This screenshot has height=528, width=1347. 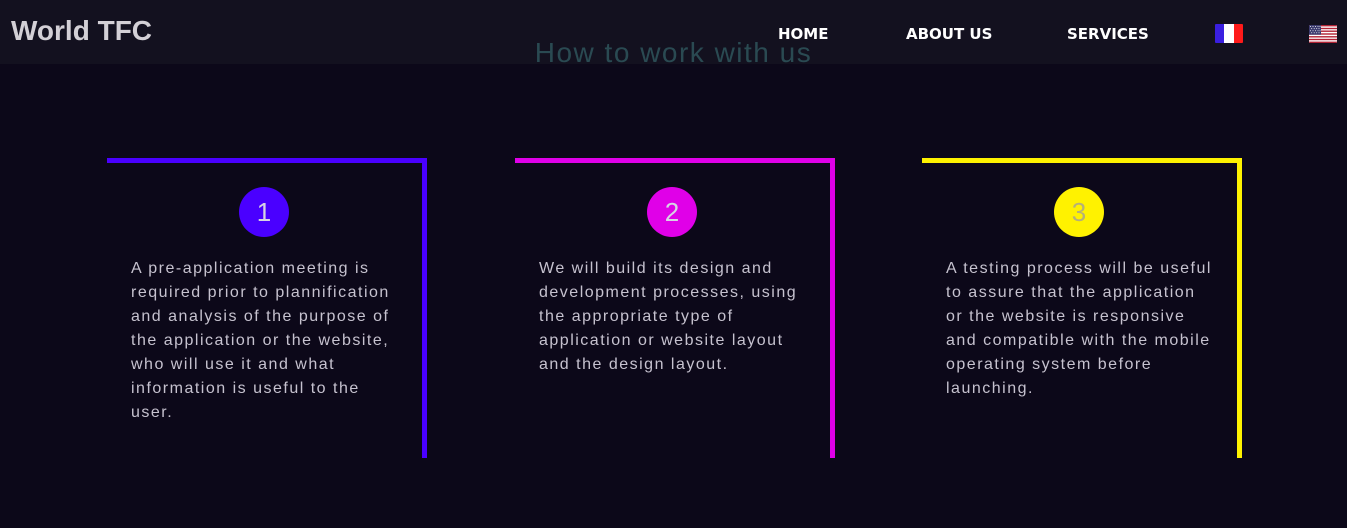 I want to click on step-number-badge: 2, so click(x=672, y=212).